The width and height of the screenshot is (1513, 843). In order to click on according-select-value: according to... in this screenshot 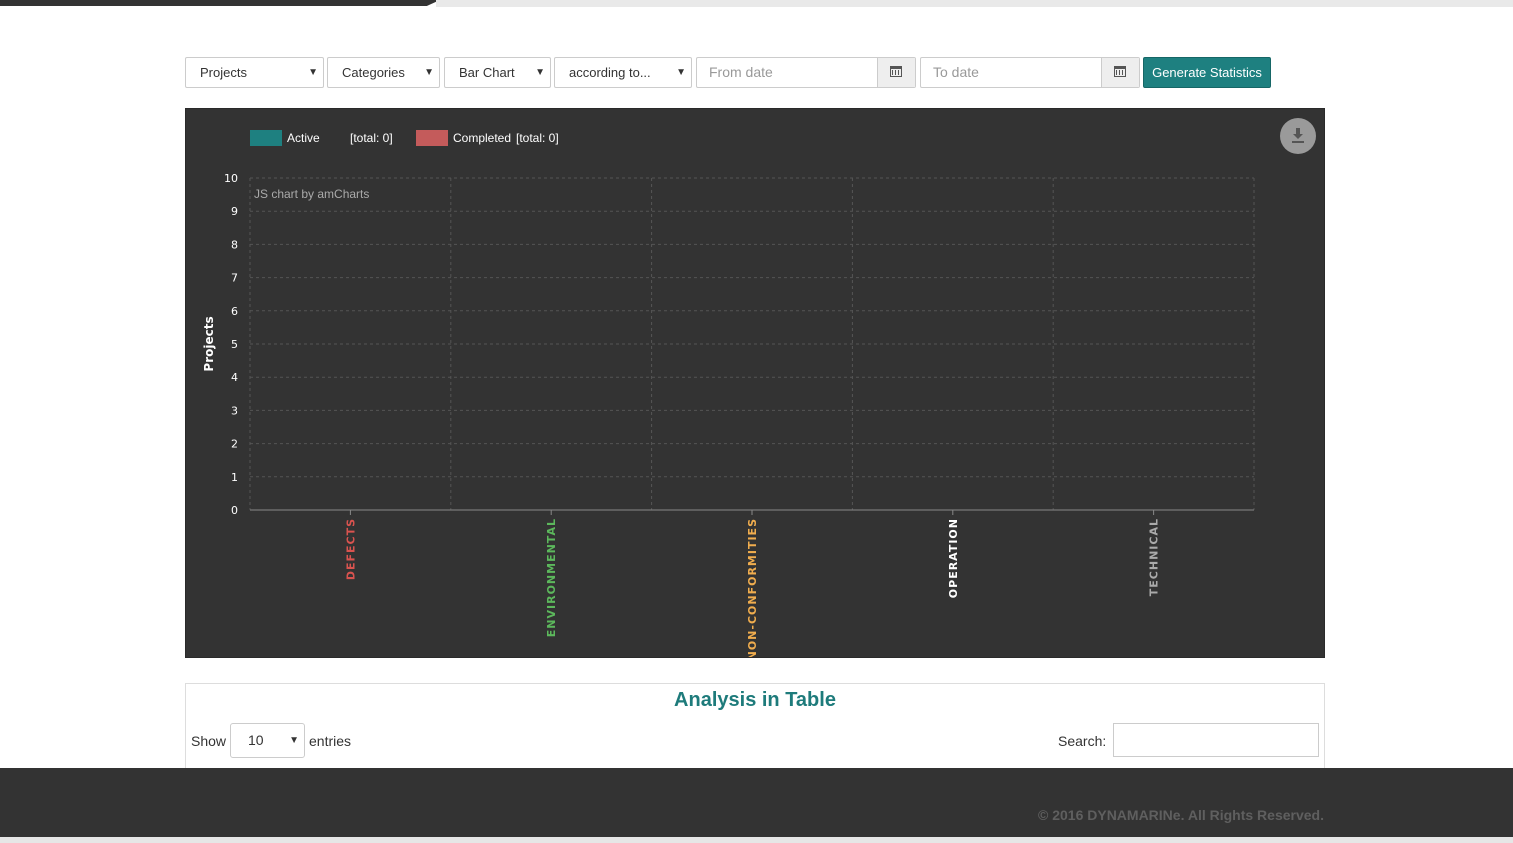, I will do `click(610, 72)`.